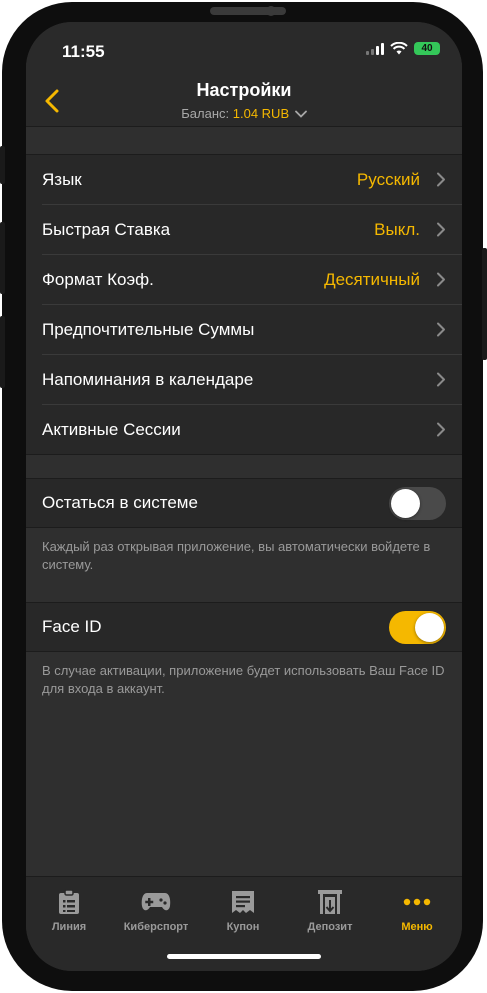 Image resolution: width=487 pixels, height=993 pixels. I want to click on phone-mute-switch, so click(2, 165).